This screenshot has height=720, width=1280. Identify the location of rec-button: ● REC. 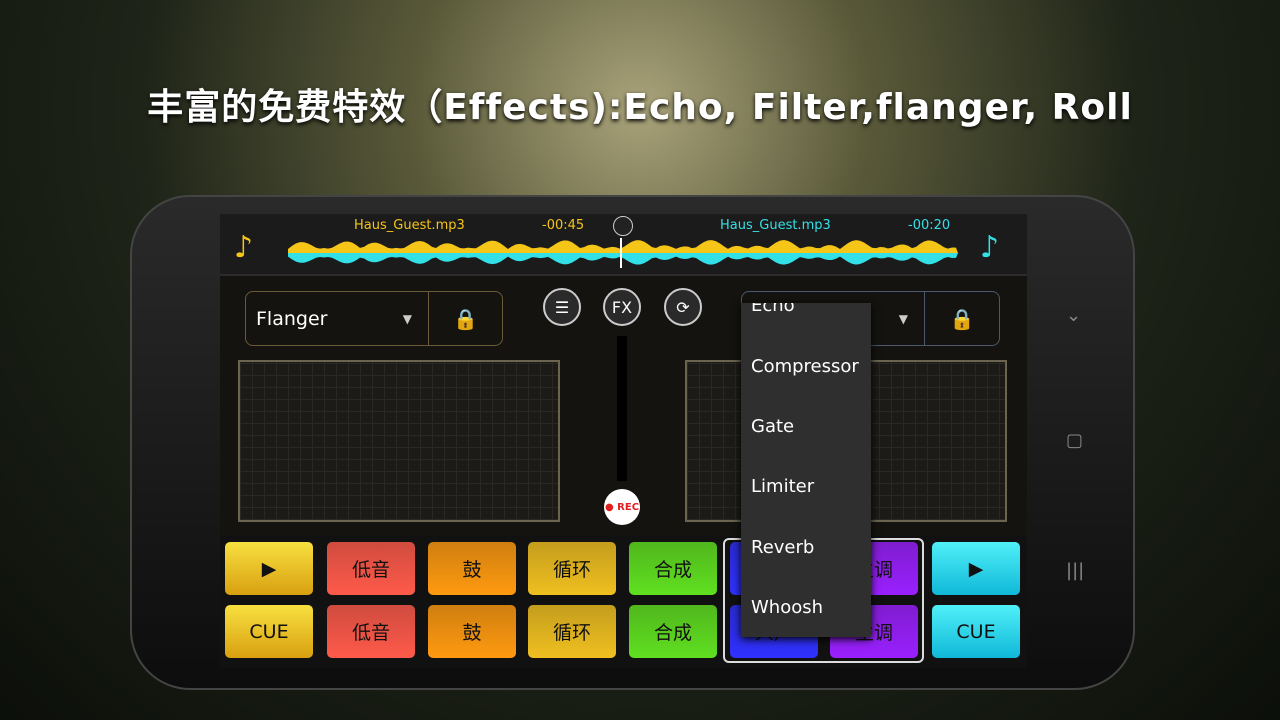
(622, 507).